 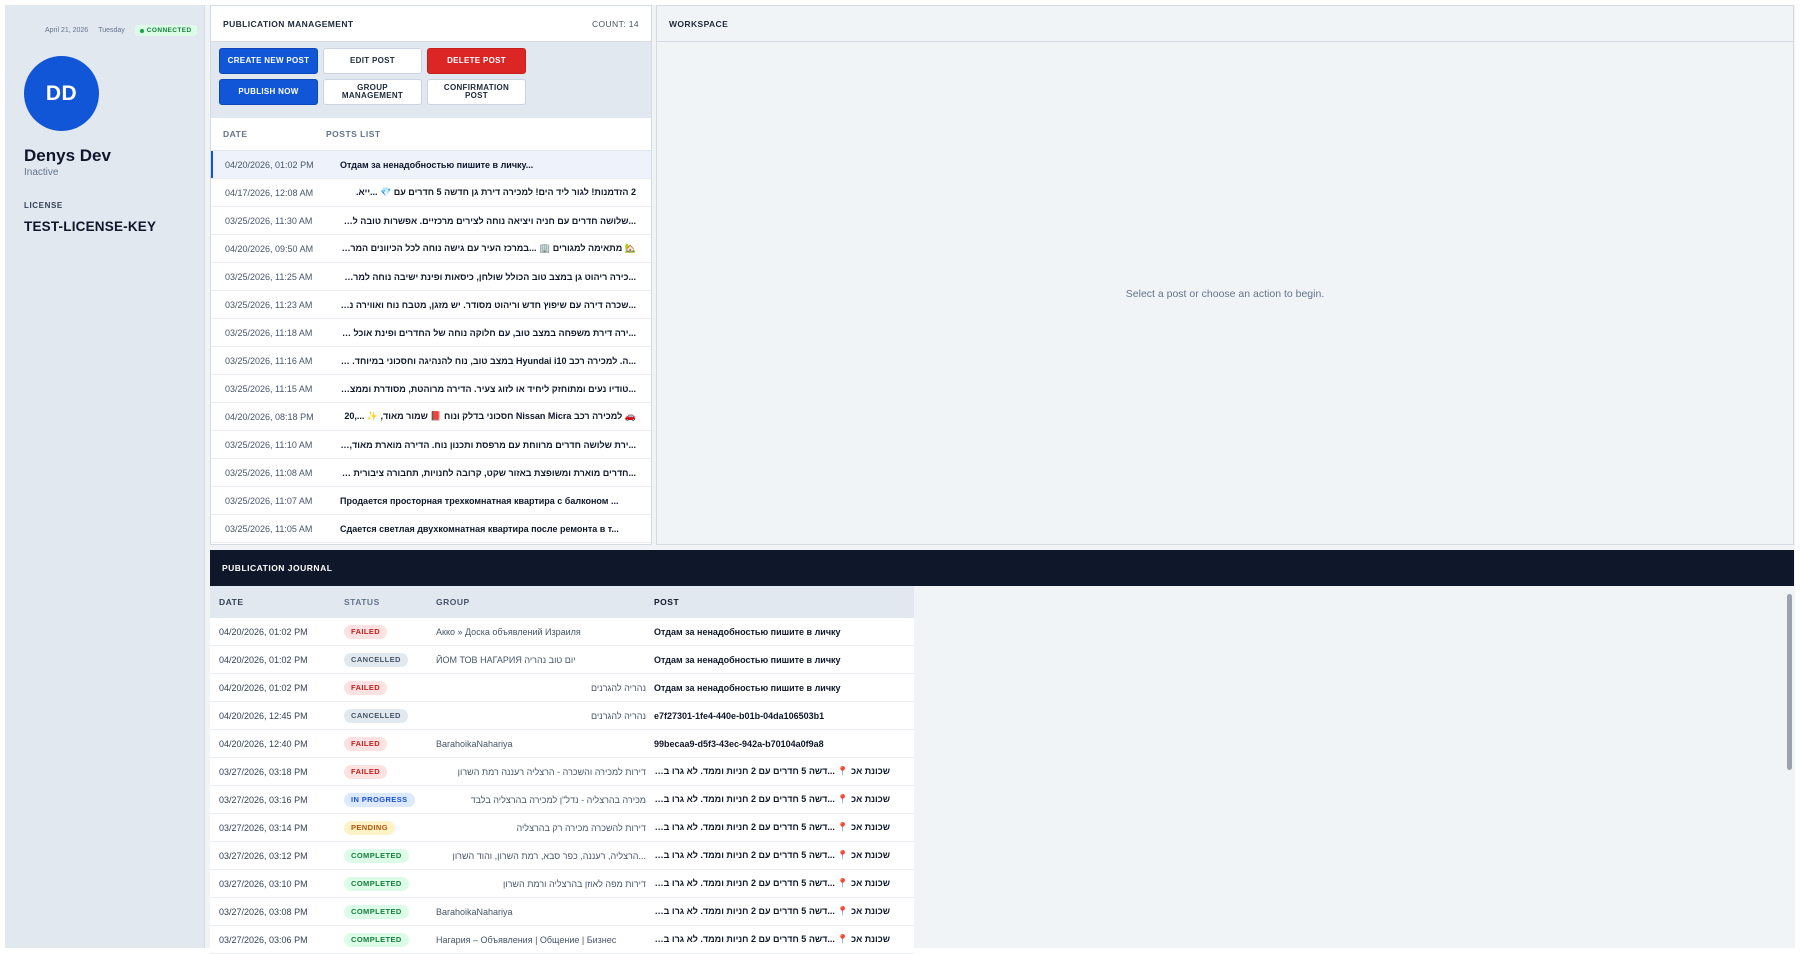 What do you see at coordinates (372, 92) in the screenshot?
I see `group-management-button: GROUP MANAGEMENT` at bounding box center [372, 92].